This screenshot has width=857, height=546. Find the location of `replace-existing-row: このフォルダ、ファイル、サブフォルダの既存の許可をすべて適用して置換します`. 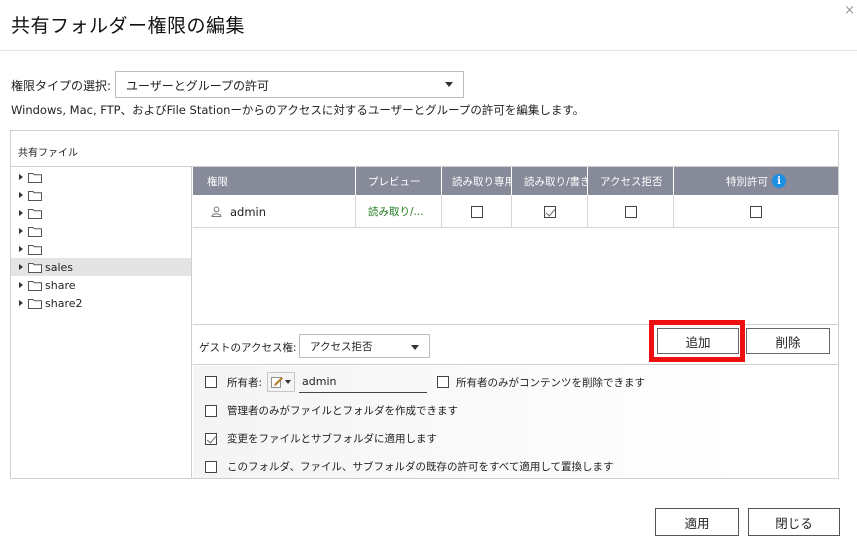

replace-existing-row: このフォルダ、ファイル、サブフォルダの既存の許可をすべて適用して置換します is located at coordinates (409, 466).